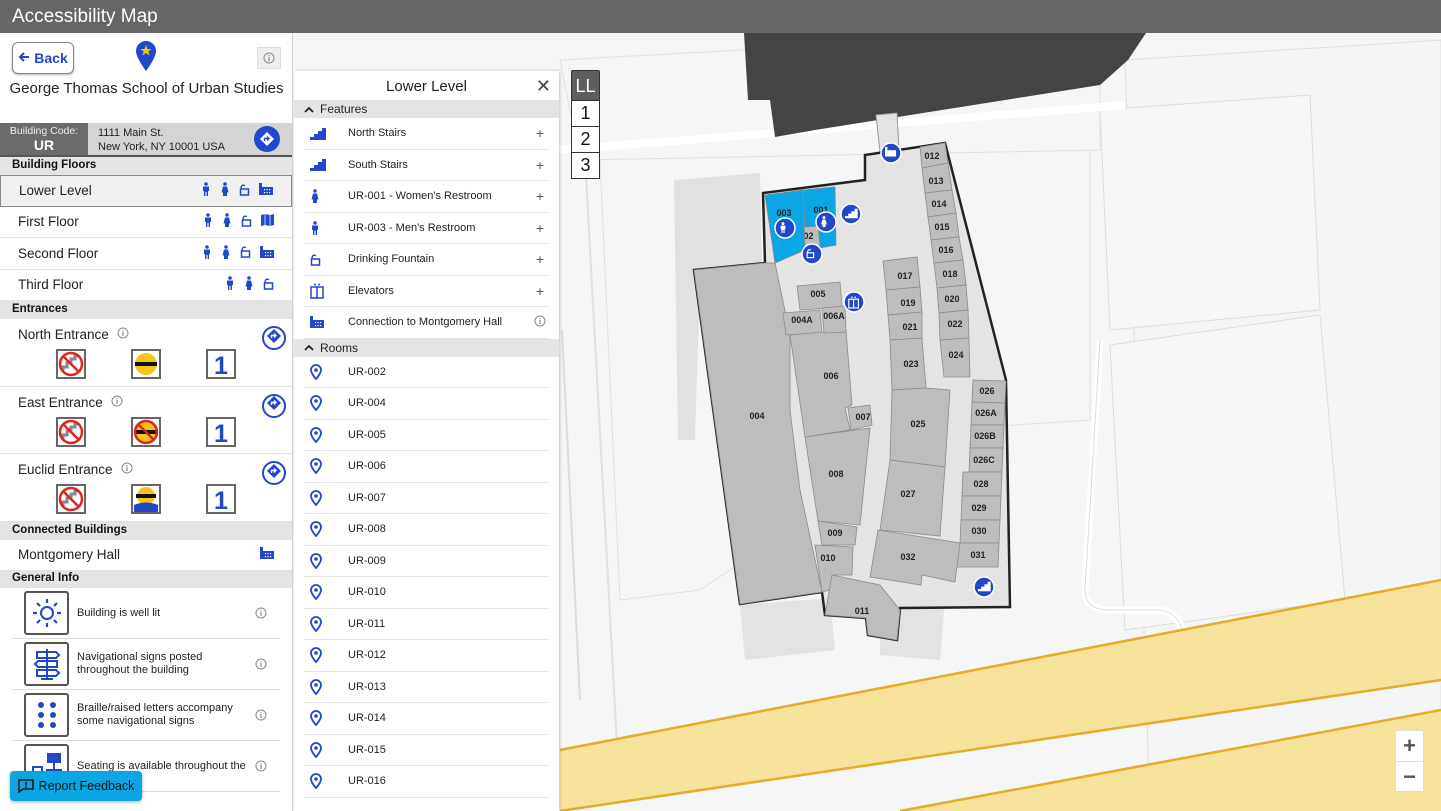 Image resolution: width=1441 pixels, height=811 pixels. What do you see at coordinates (25, 786) in the screenshot?
I see `feedback-icon` at bounding box center [25, 786].